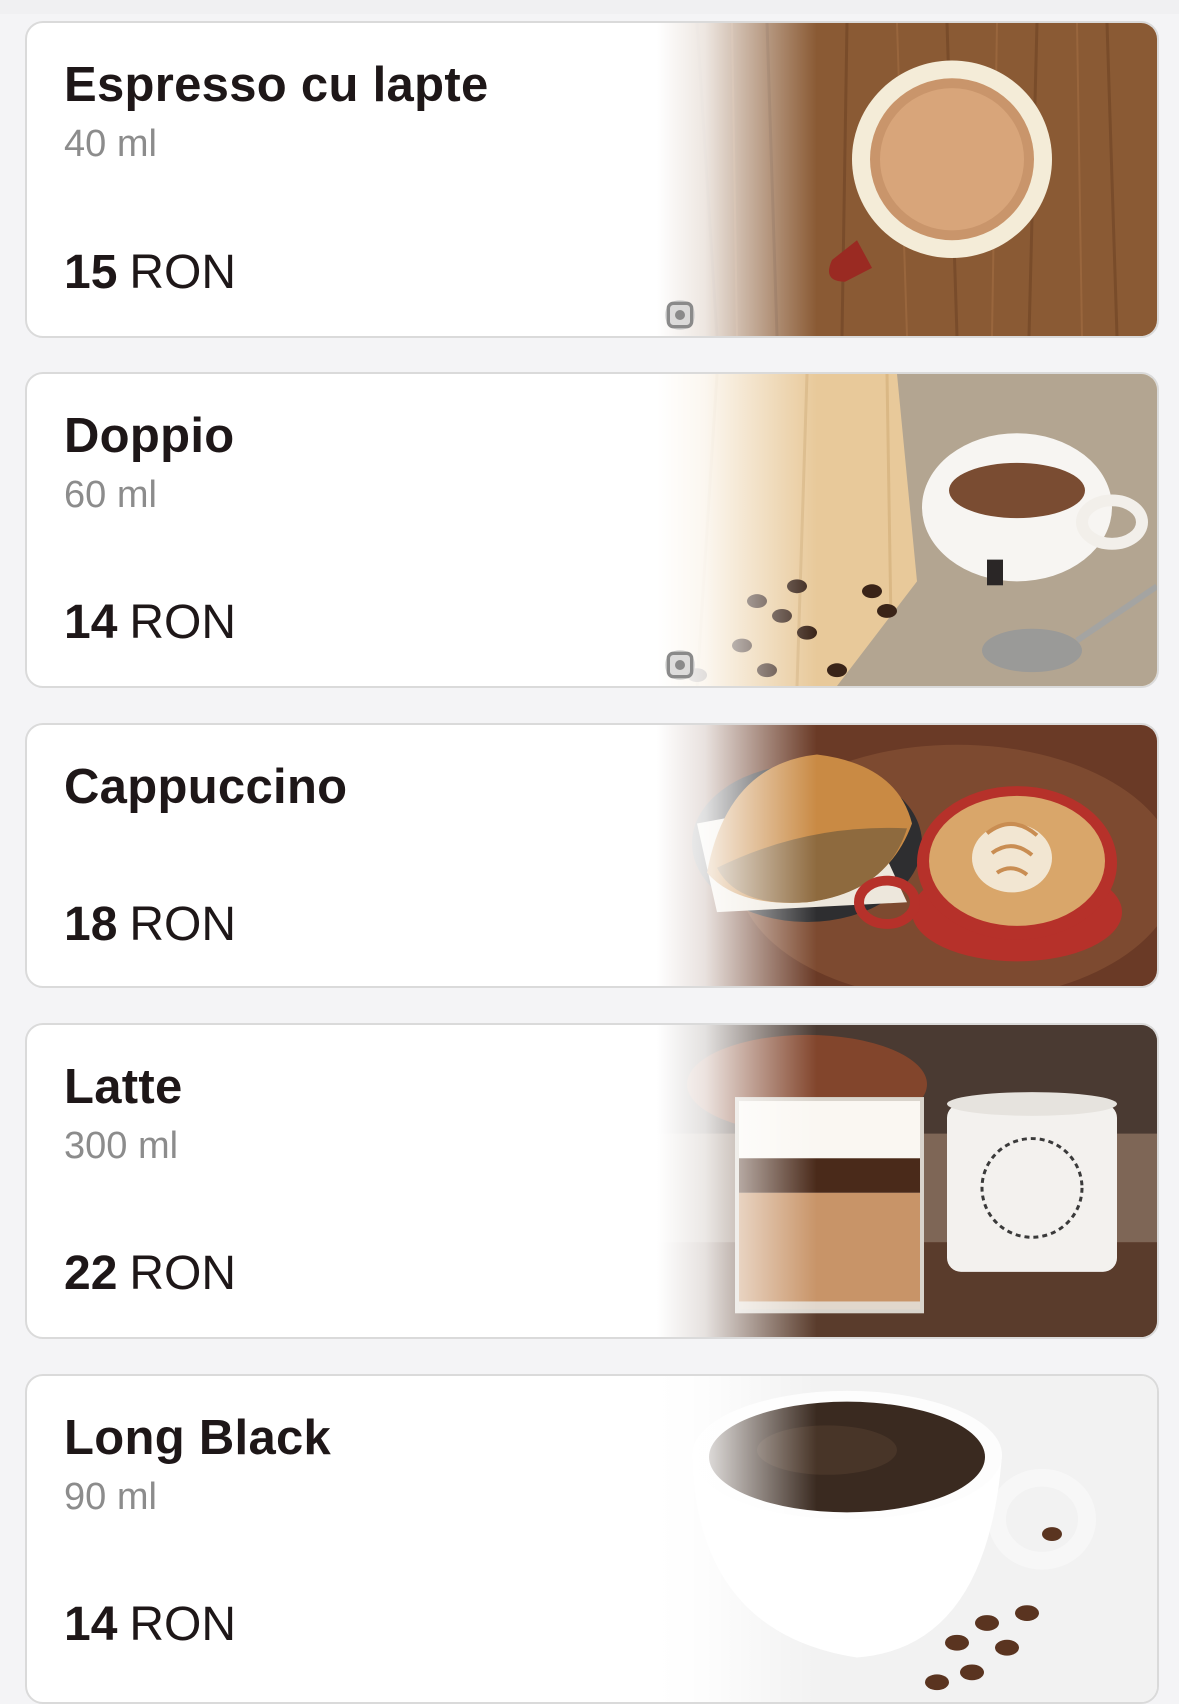 This screenshot has height=1704, width=1179. I want to click on price-amount: 22, so click(91, 1273).